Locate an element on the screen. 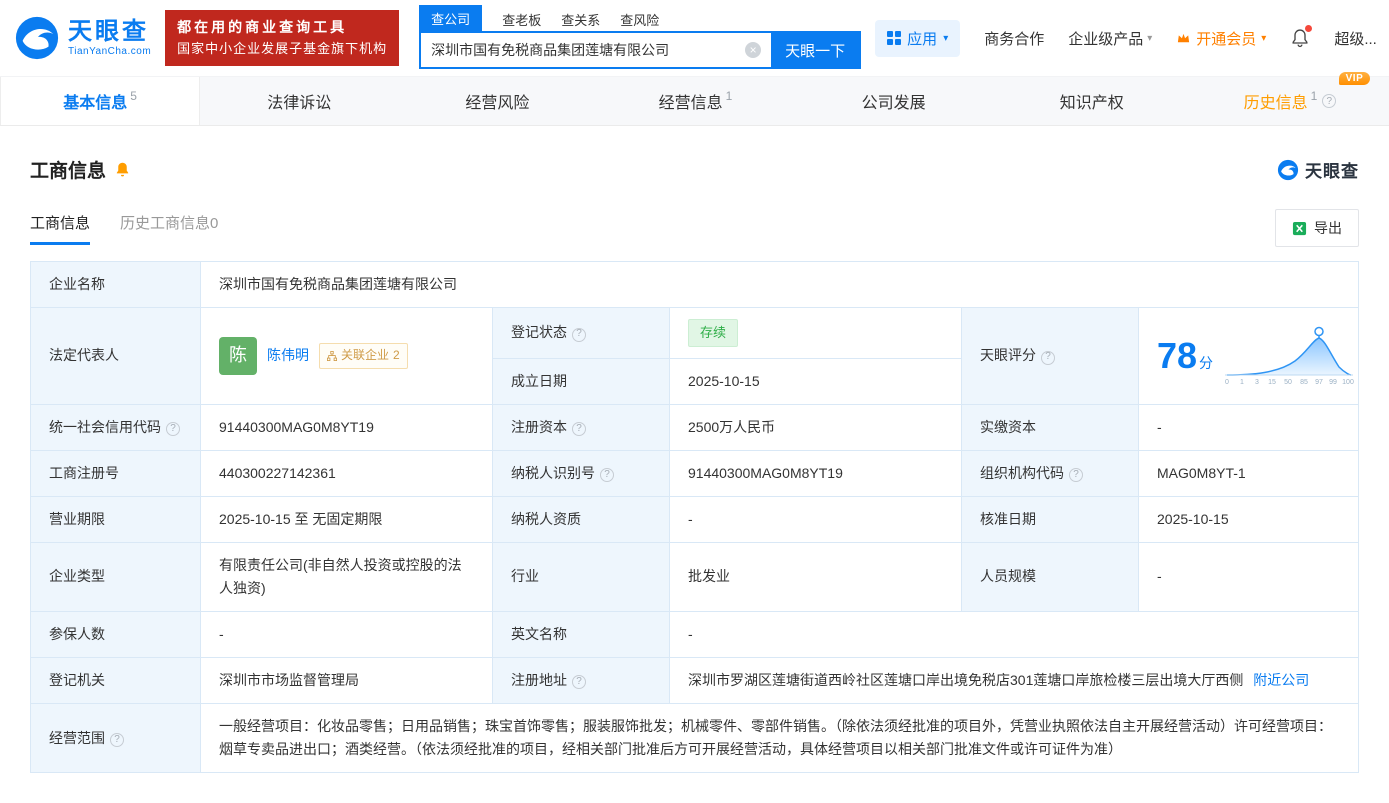  subscribe-bell-icon is located at coordinates (122, 169).